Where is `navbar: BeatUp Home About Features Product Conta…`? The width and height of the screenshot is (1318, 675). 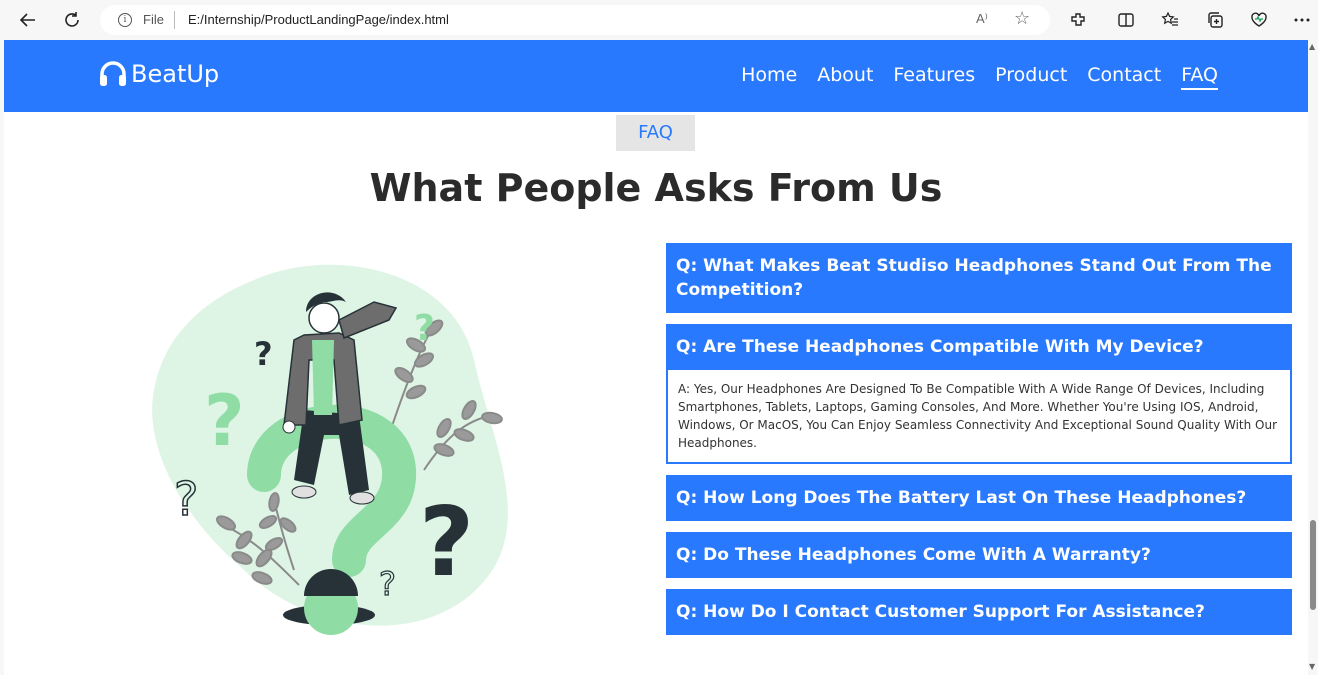 navbar: BeatUp Home About Features Product Conta… is located at coordinates (656, 76).